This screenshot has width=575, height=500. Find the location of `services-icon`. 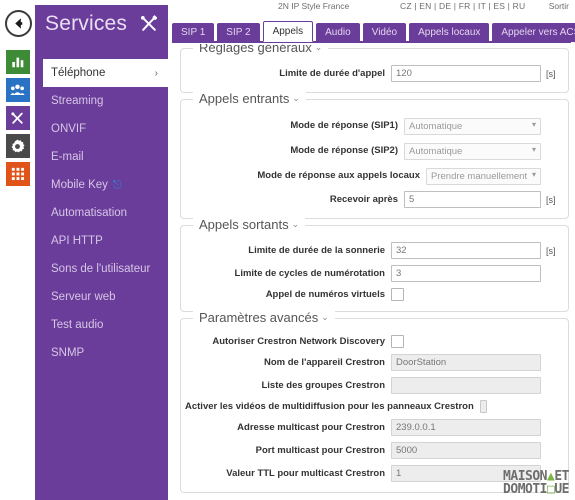

services-icon is located at coordinates (17, 118).